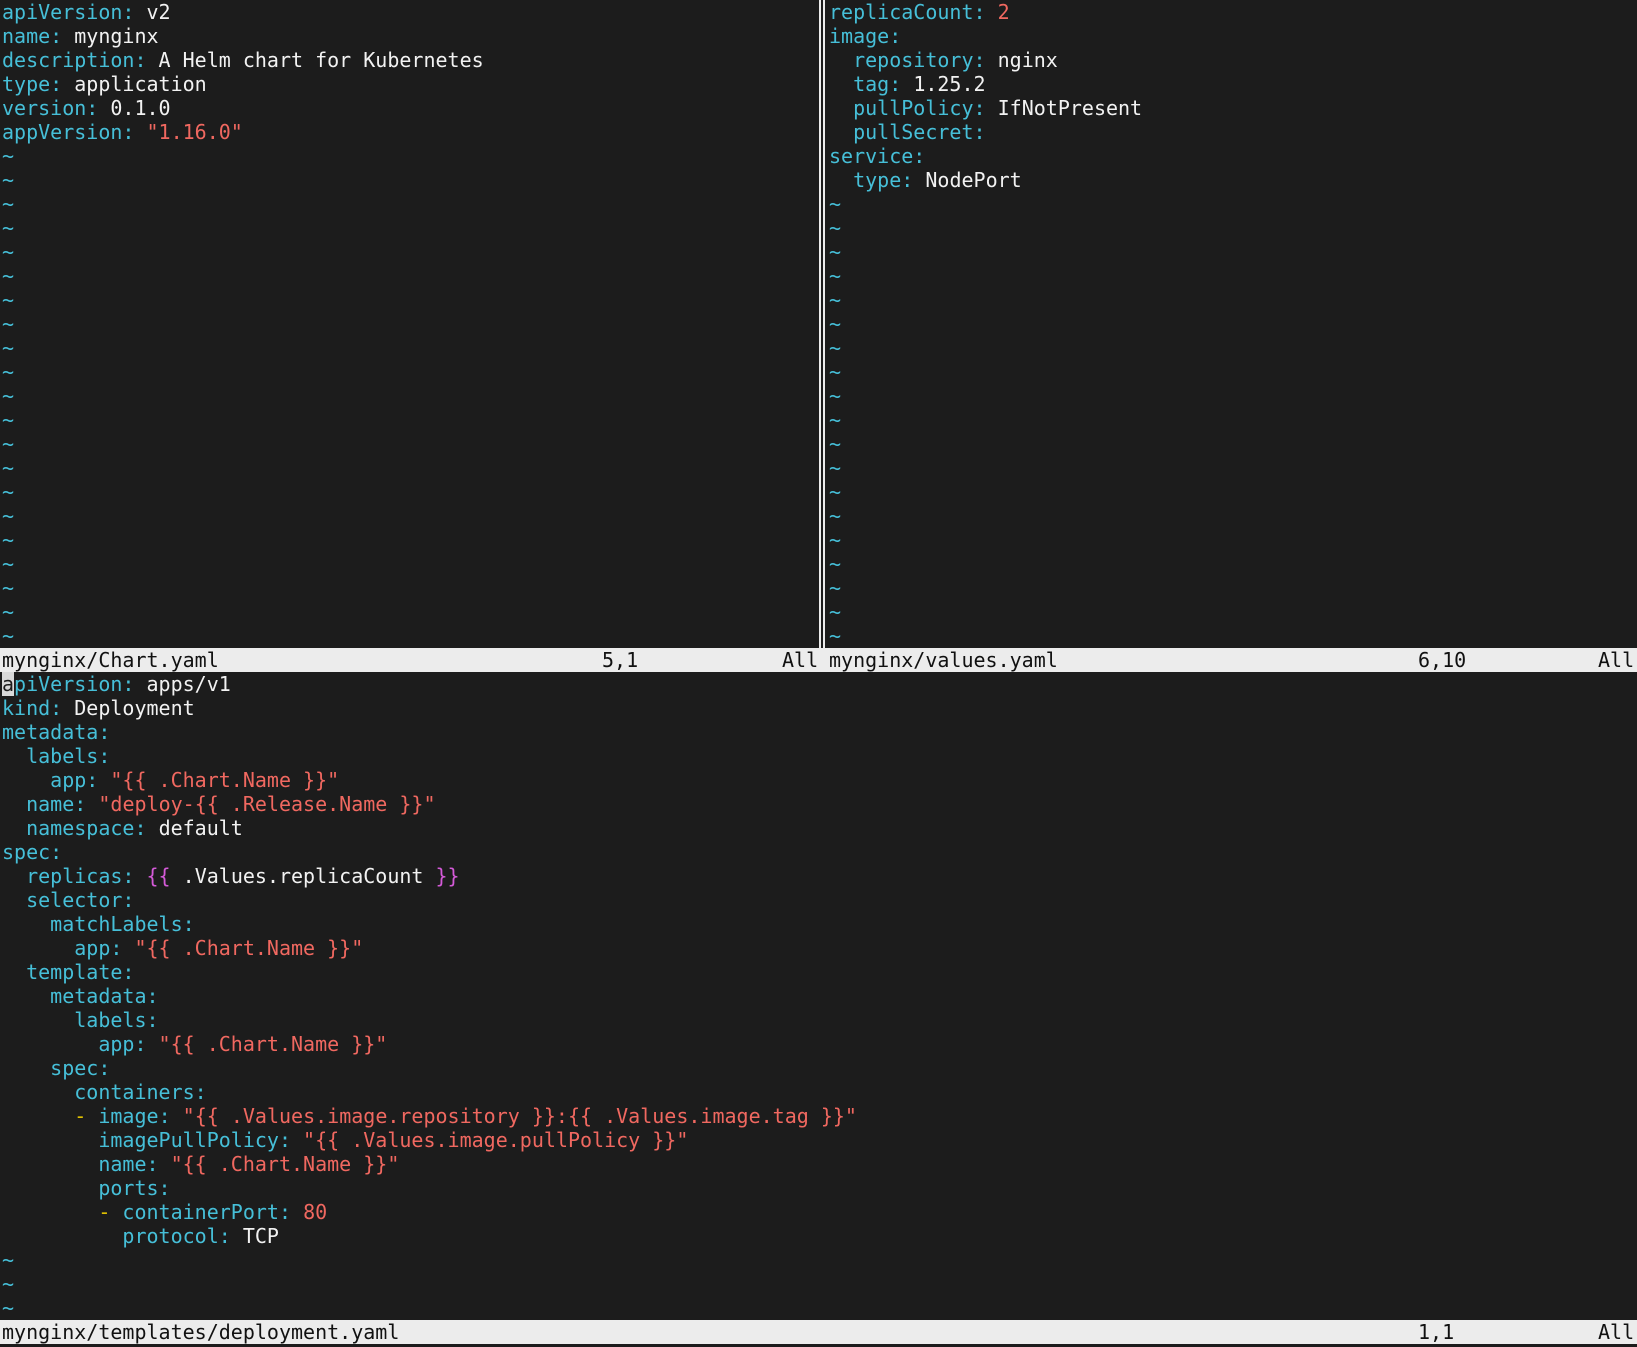 The height and width of the screenshot is (1347, 1637). What do you see at coordinates (1232, 36) in the screenshot?
I see `code-line: image:` at bounding box center [1232, 36].